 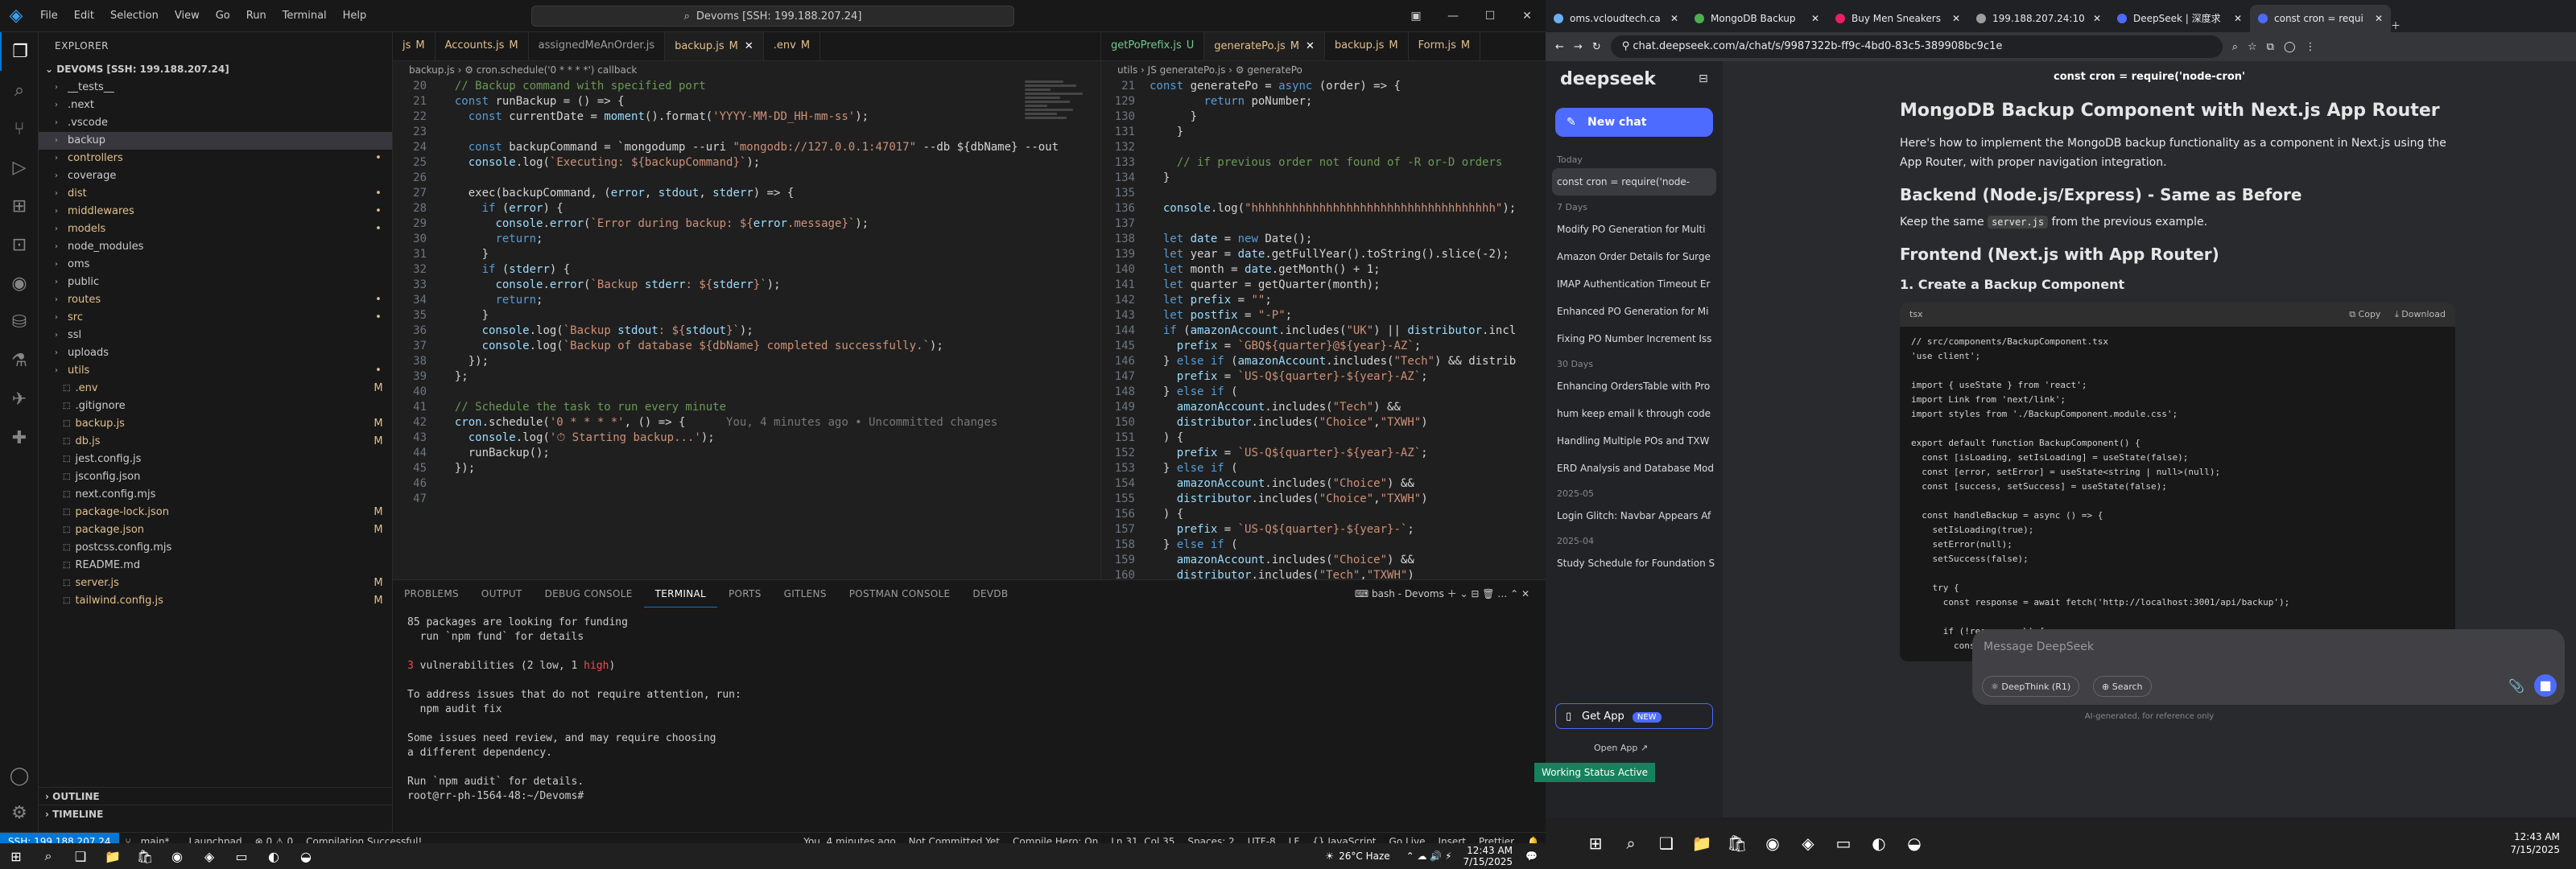 What do you see at coordinates (19, 167) in the screenshot?
I see `run-debug-icon: ▷` at bounding box center [19, 167].